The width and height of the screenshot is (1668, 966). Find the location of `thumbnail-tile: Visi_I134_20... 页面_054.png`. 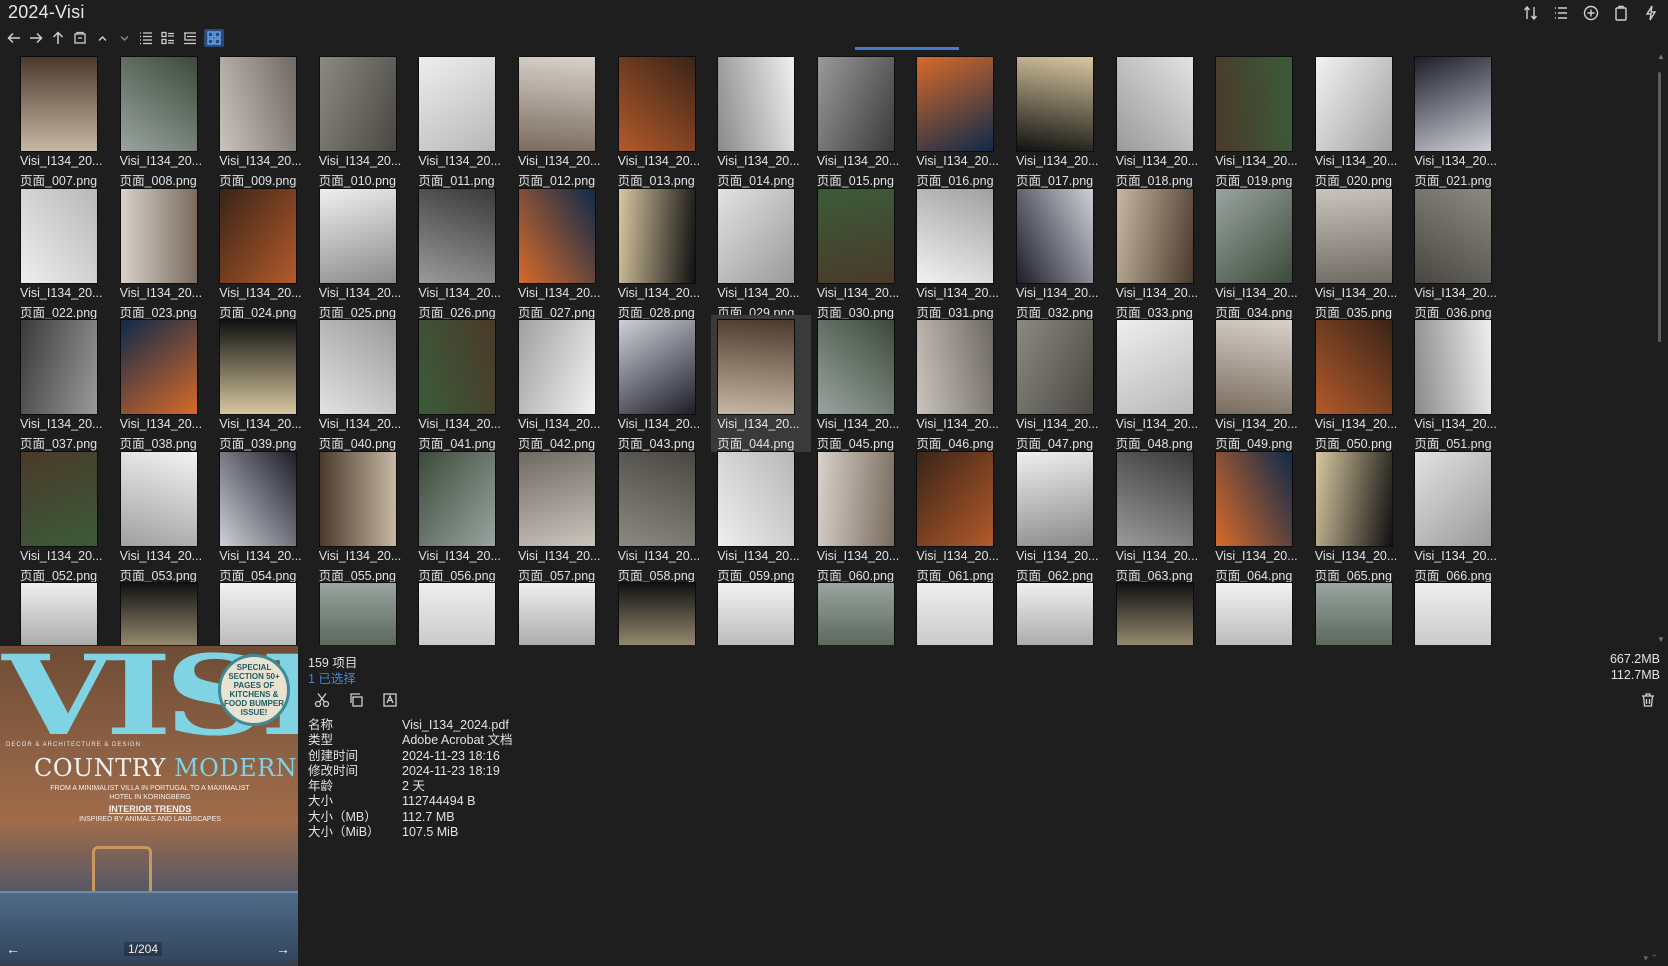

thumbnail-tile: Visi_I134_20... 页面_054.png is located at coordinates (263, 515).